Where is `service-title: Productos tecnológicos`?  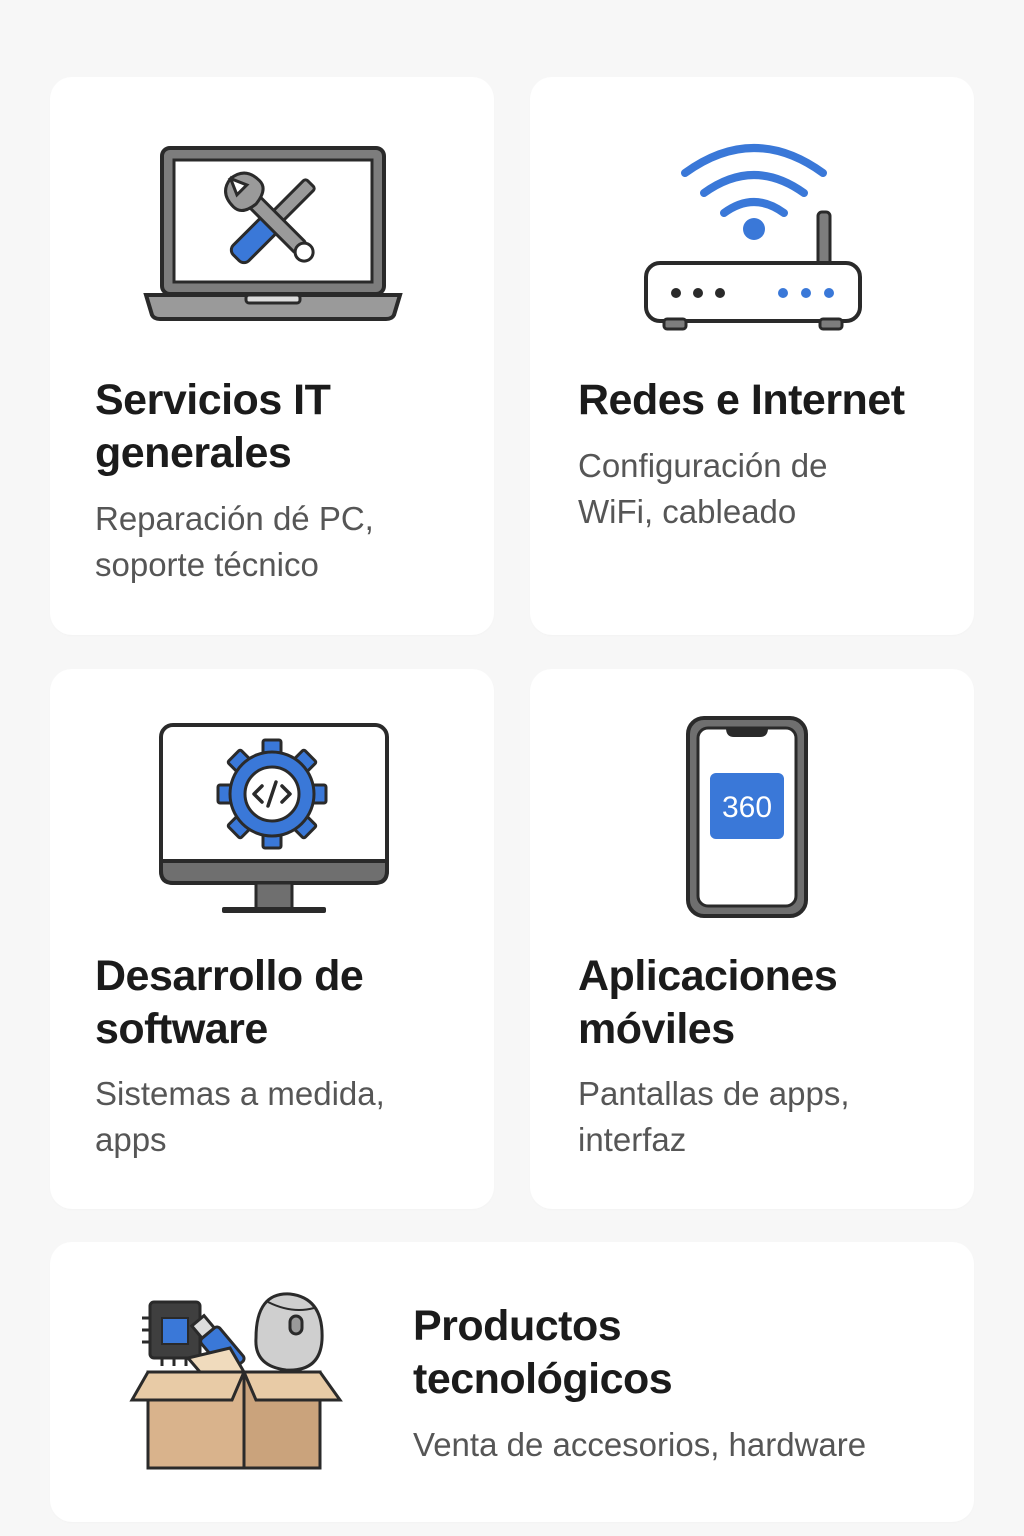
service-title: Productos tecnológicos is located at coordinates (673, 1353).